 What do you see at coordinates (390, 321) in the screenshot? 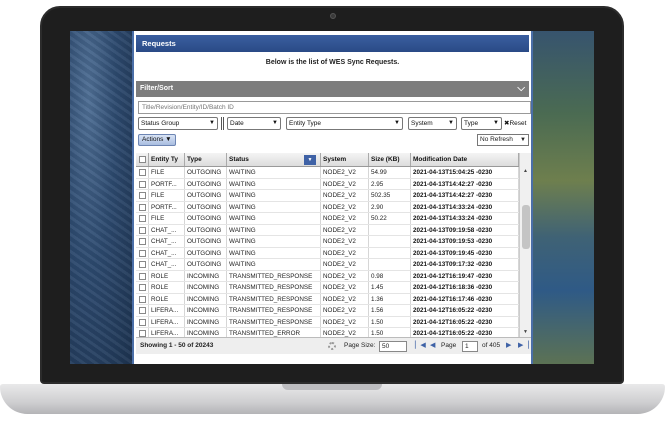
I see `cell-size: 1.50` at bounding box center [390, 321].